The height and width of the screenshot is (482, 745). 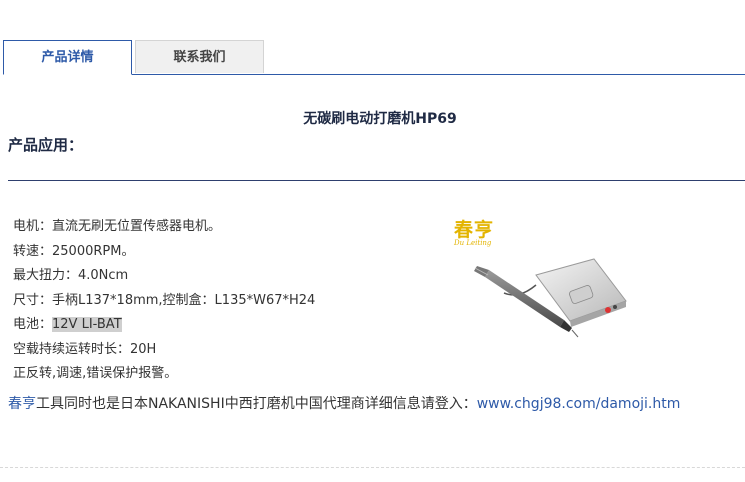 What do you see at coordinates (473, 243) in the screenshot?
I see `brand-logo-subtitle: Du Leiting` at bounding box center [473, 243].